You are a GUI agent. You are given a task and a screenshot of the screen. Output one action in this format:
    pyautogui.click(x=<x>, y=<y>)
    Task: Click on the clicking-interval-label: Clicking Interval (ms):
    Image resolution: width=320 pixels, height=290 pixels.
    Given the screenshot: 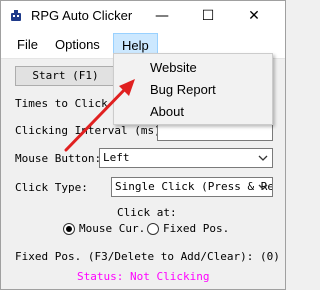 What is the action you would take?
    pyautogui.click(x=91, y=130)
    